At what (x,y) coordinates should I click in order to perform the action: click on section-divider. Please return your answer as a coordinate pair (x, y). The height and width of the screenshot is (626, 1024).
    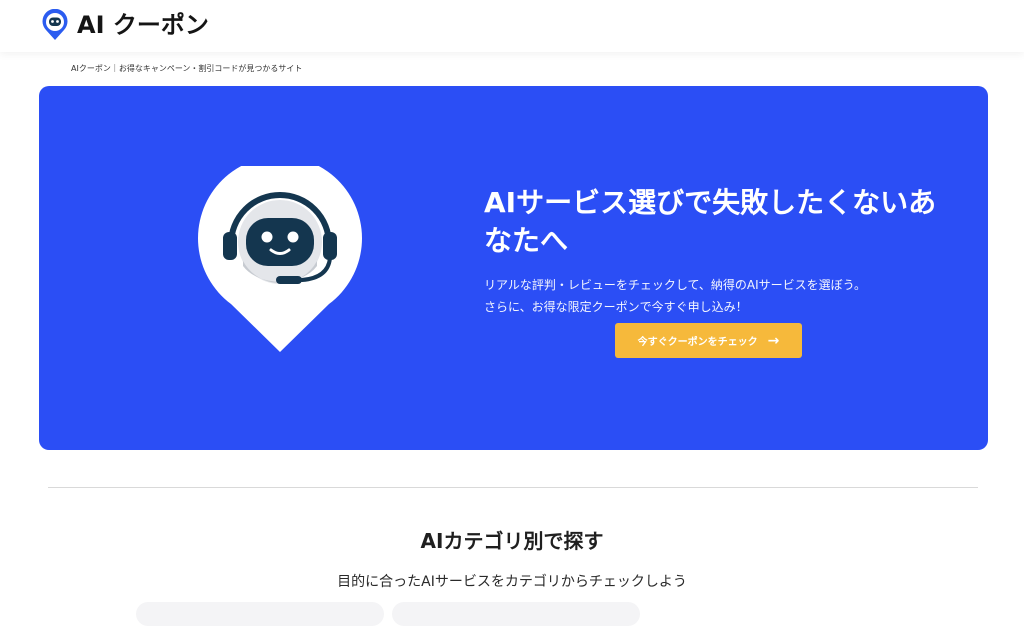
    Looking at the image, I should click on (513, 487).